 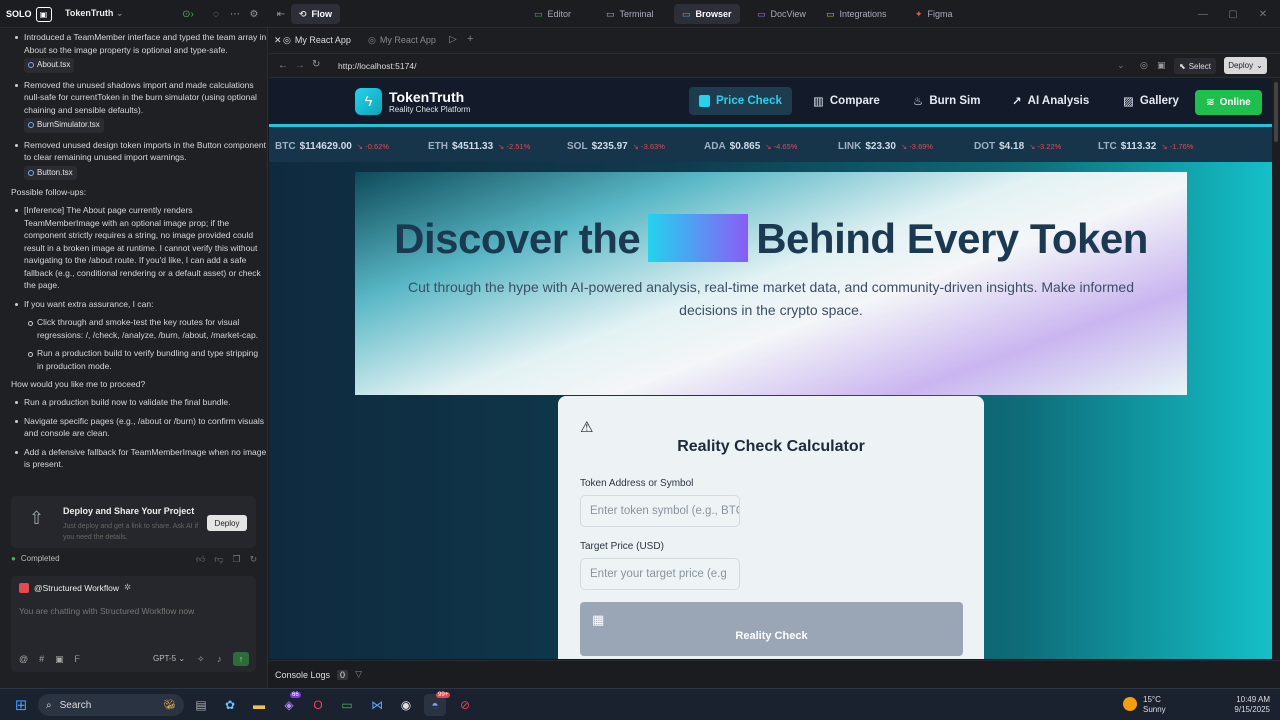 What do you see at coordinates (1121, 65) in the screenshot?
I see `url-dropdown-icon: ⌄` at bounding box center [1121, 65].